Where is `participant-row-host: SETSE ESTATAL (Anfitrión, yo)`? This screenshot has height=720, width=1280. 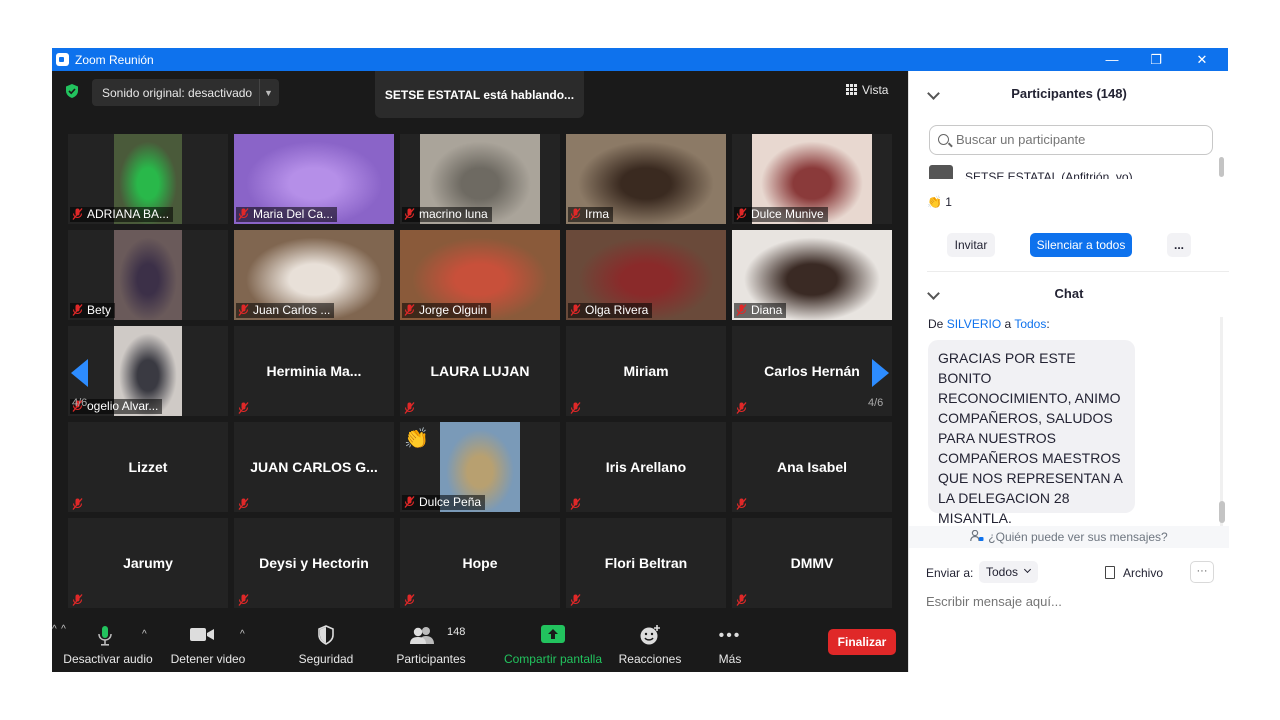 participant-row-host: SETSE ESTATAL (Anfitrión, yo) is located at coordinates (1071, 172).